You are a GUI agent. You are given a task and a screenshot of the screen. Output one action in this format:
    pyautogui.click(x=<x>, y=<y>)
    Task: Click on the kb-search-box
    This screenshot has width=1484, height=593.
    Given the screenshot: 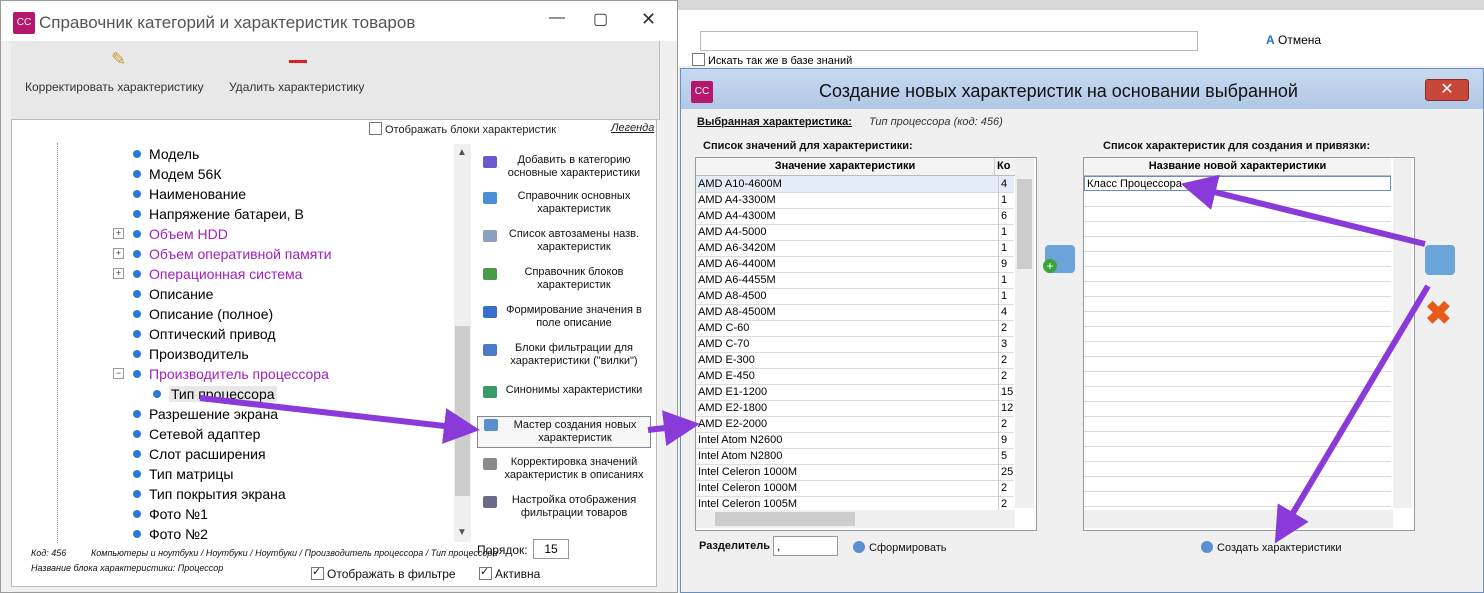 What is the action you would take?
    pyautogui.click(x=698, y=59)
    